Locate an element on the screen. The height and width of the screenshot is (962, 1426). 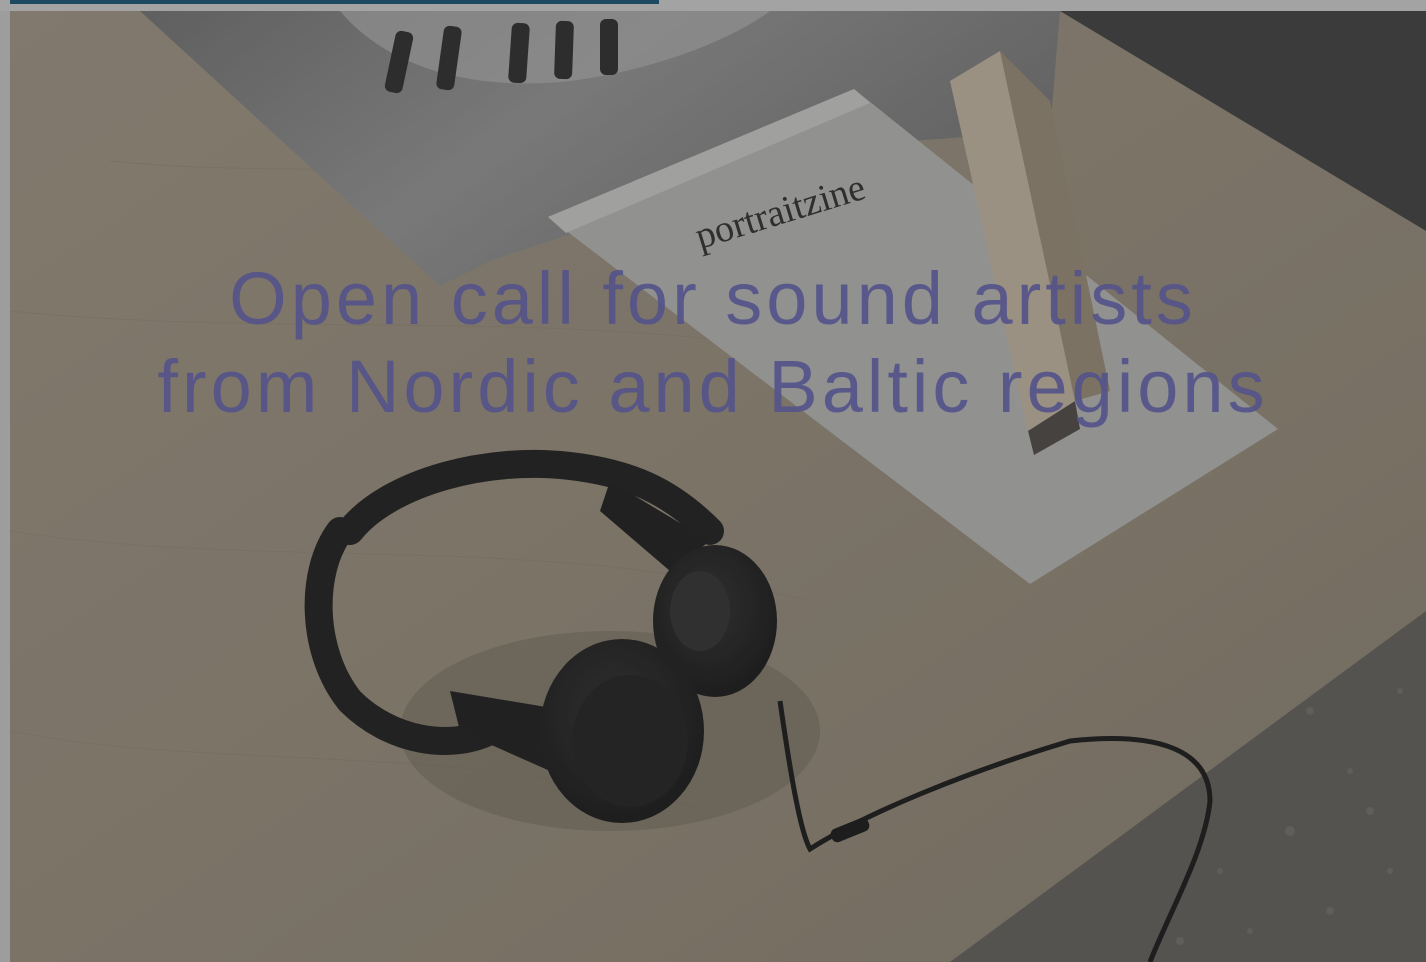
progress-bar-fill is located at coordinates (334, 2).